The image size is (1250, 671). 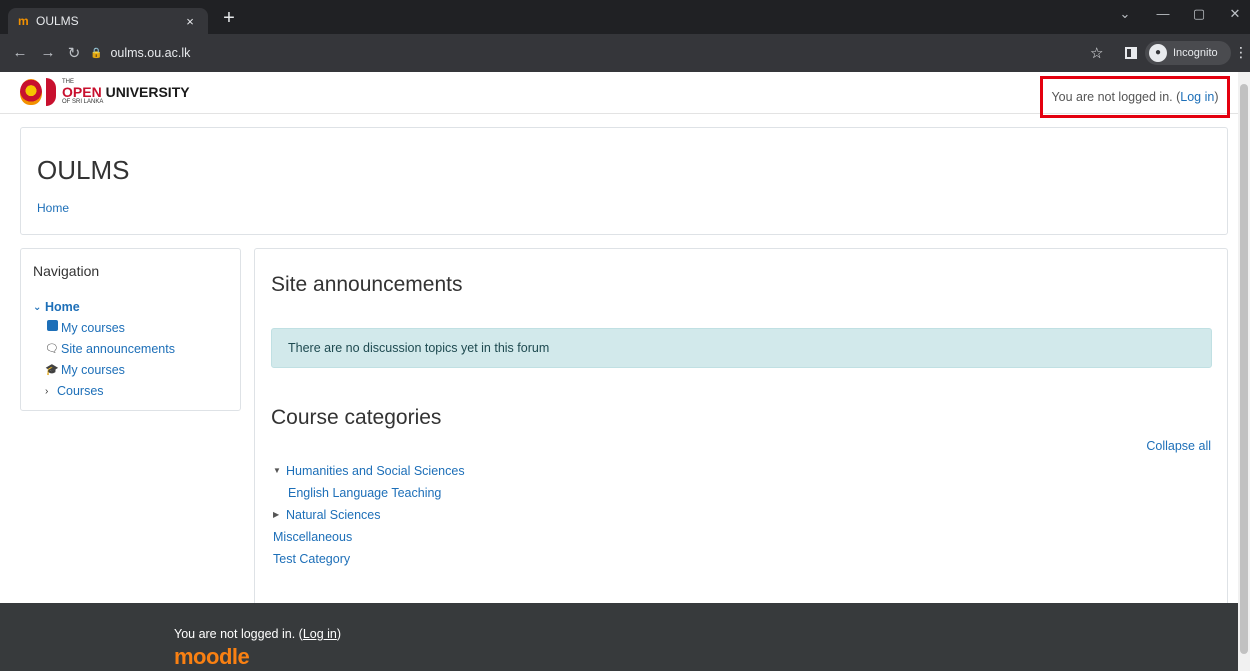 I want to click on nav-my-courses-label: My courses, so click(x=93, y=328).